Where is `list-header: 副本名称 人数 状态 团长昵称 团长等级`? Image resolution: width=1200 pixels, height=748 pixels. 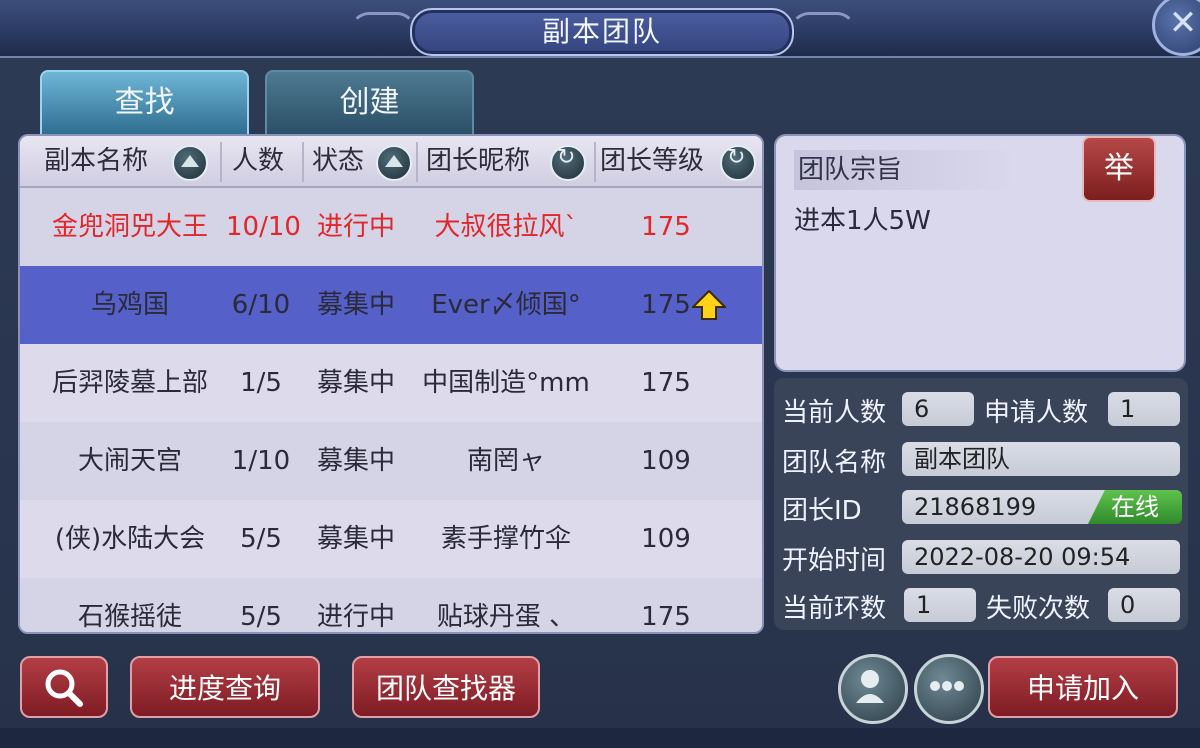
list-header: 副本名称 人数 状态 团长昵称 团长等级 is located at coordinates (391, 162).